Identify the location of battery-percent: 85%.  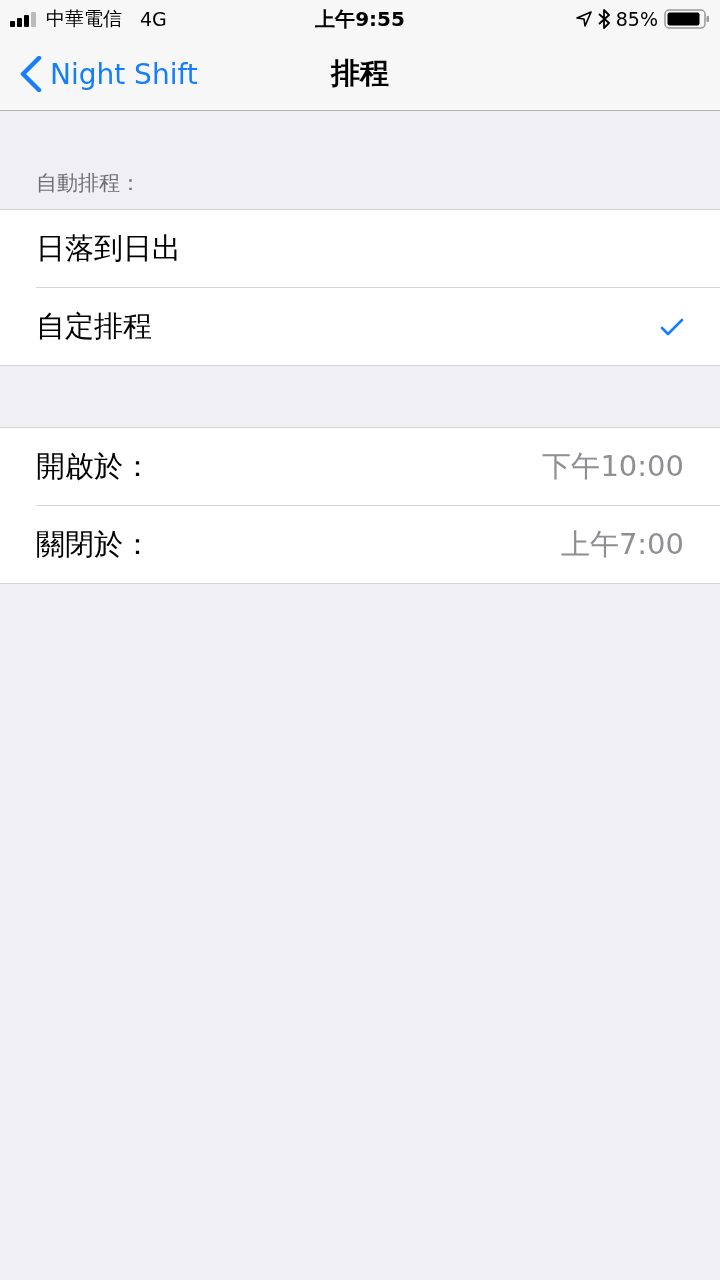
(636, 19).